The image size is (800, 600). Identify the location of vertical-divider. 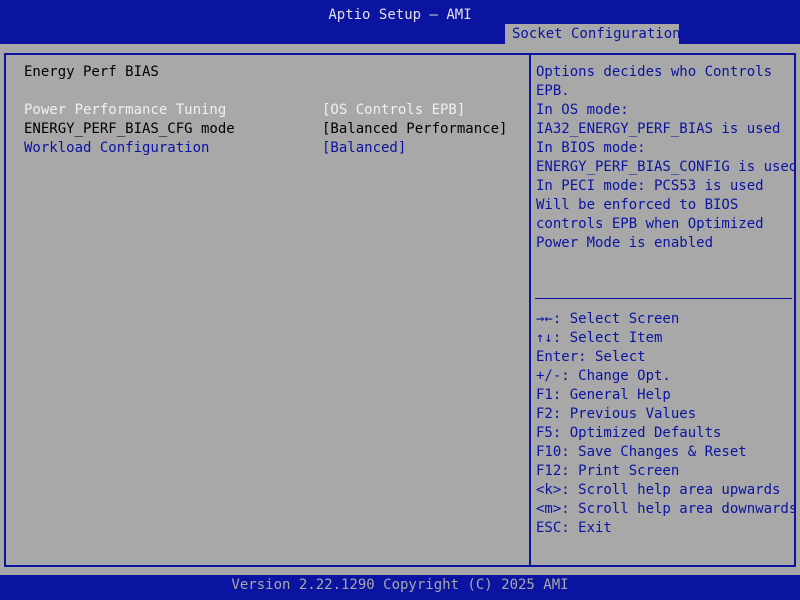
(530, 310).